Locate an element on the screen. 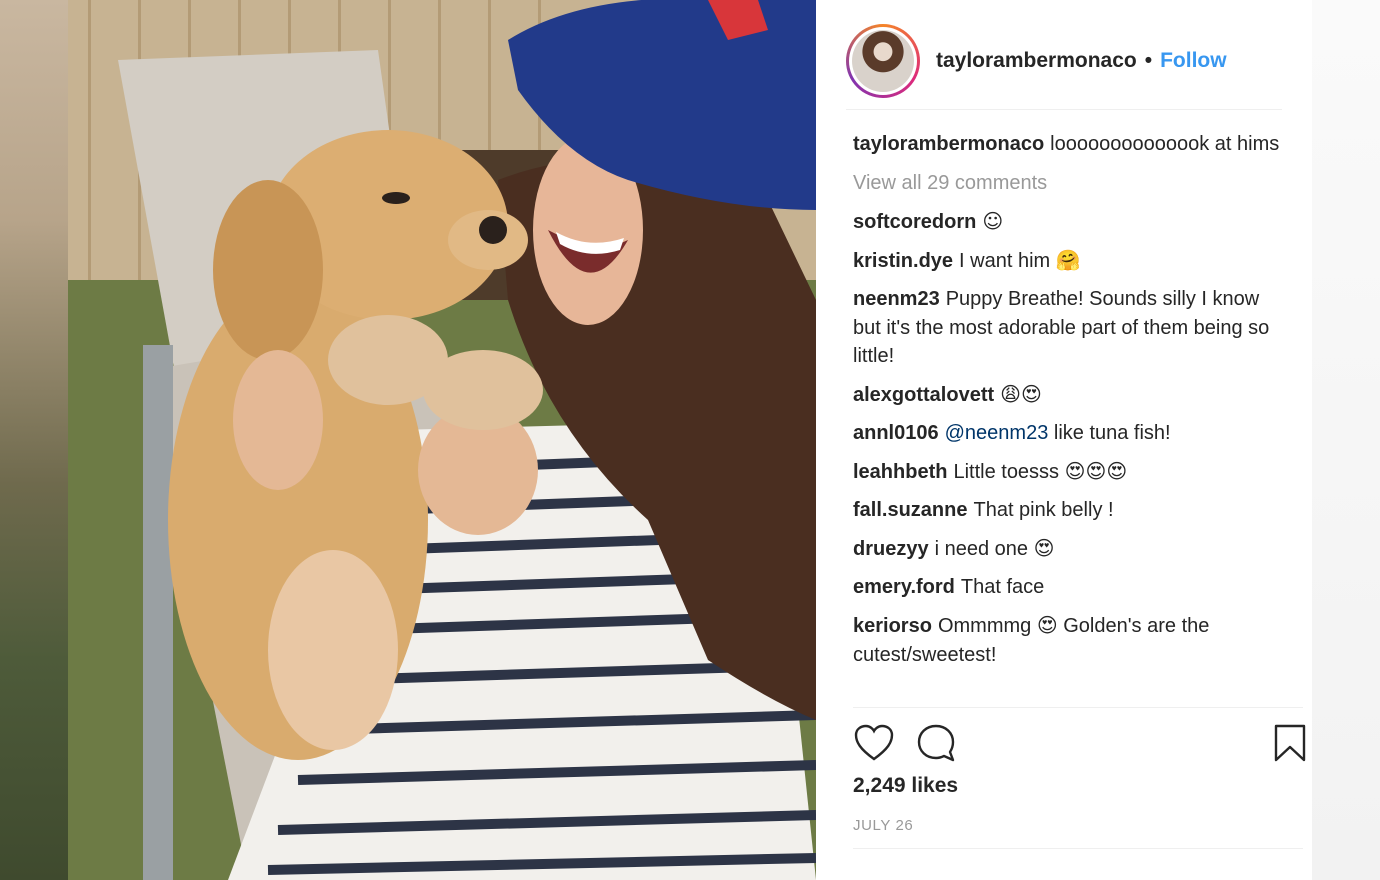  actions-divider is located at coordinates (1078, 707).